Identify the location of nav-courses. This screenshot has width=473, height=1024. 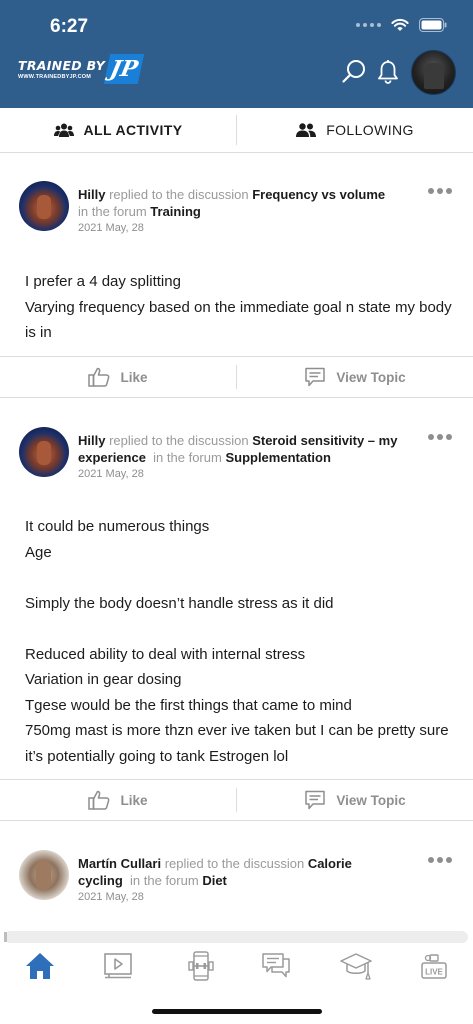
(356, 966).